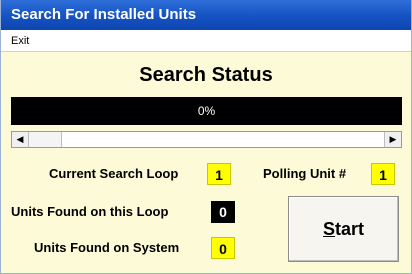  What do you see at coordinates (328, 229) in the screenshot?
I see `start-button-mnemonic: S` at bounding box center [328, 229].